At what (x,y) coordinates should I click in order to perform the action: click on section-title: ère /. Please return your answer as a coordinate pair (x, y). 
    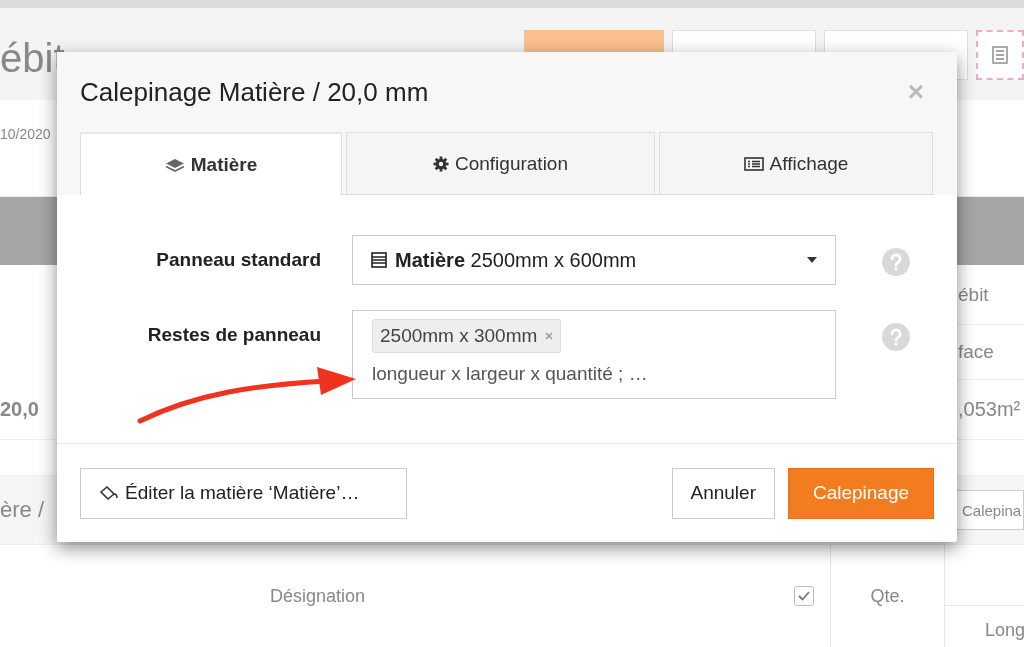
    Looking at the image, I should click on (22, 510).